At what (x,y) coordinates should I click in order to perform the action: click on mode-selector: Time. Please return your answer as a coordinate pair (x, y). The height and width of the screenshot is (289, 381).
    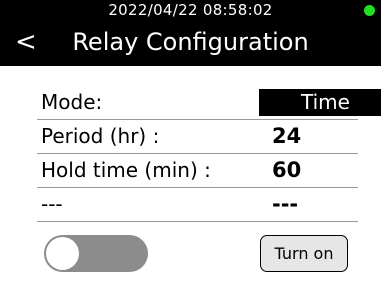
    Looking at the image, I should click on (320, 102).